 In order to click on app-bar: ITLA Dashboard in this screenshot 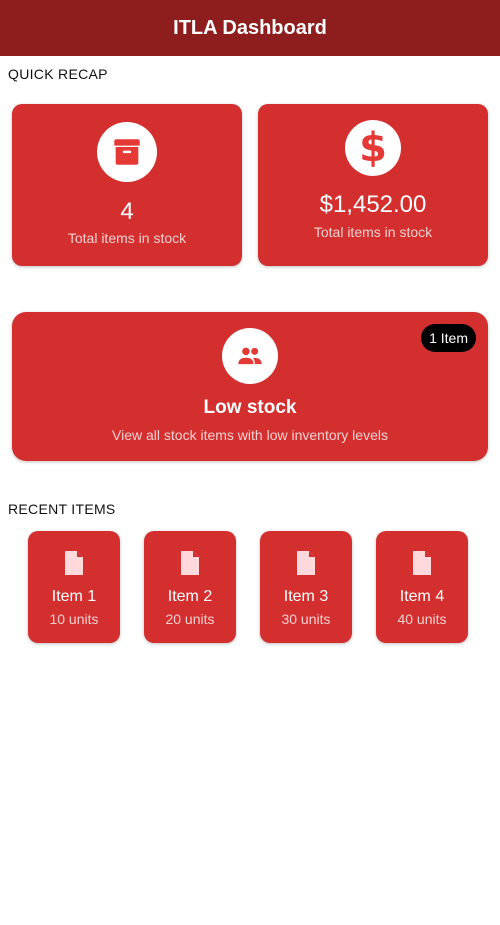, I will do `click(250, 28)`.